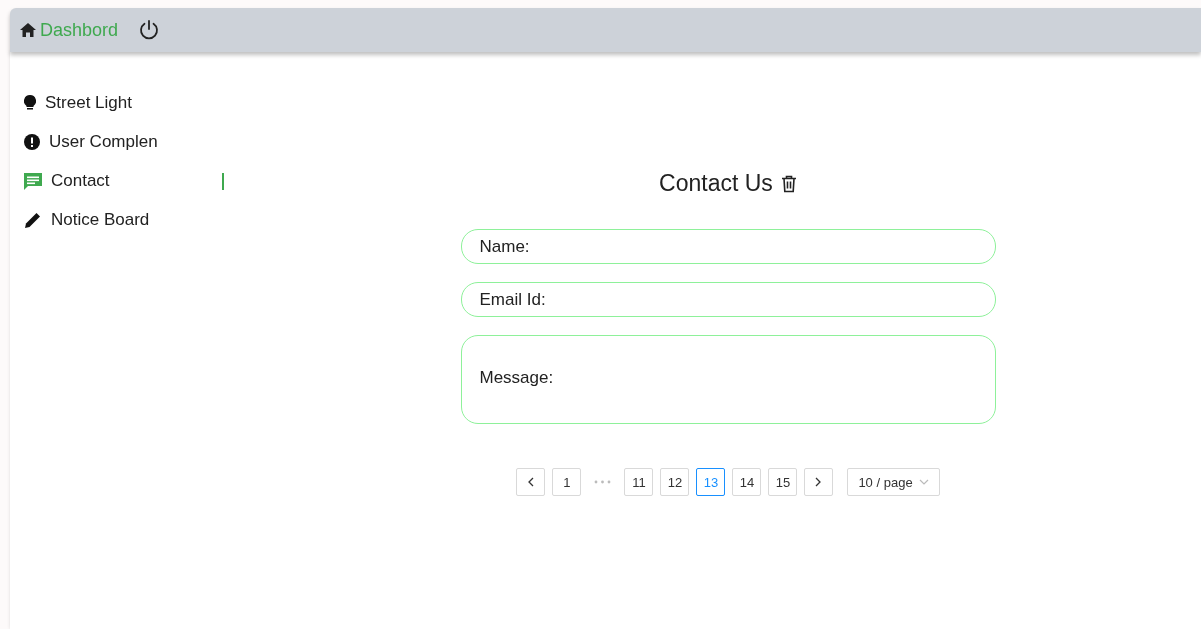 Image resolution: width=1201 pixels, height=629 pixels. Describe the element at coordinates (728, 299) in the screenshot. I see `input-field: Email Id:` at that location.